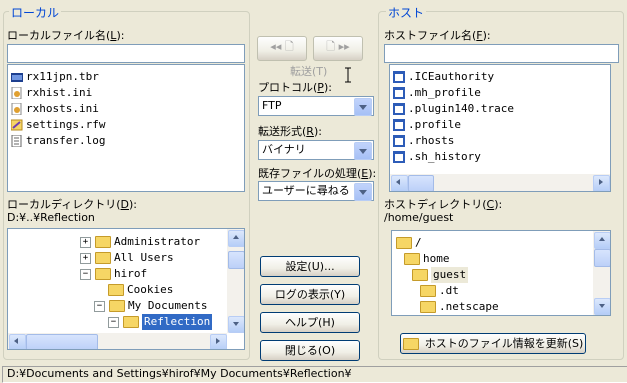 This screenshot has height=383, width=627. Describe the element at coordinates (235, 281) in the screenshot. I see `local-tree-vscrollbar` at that location.